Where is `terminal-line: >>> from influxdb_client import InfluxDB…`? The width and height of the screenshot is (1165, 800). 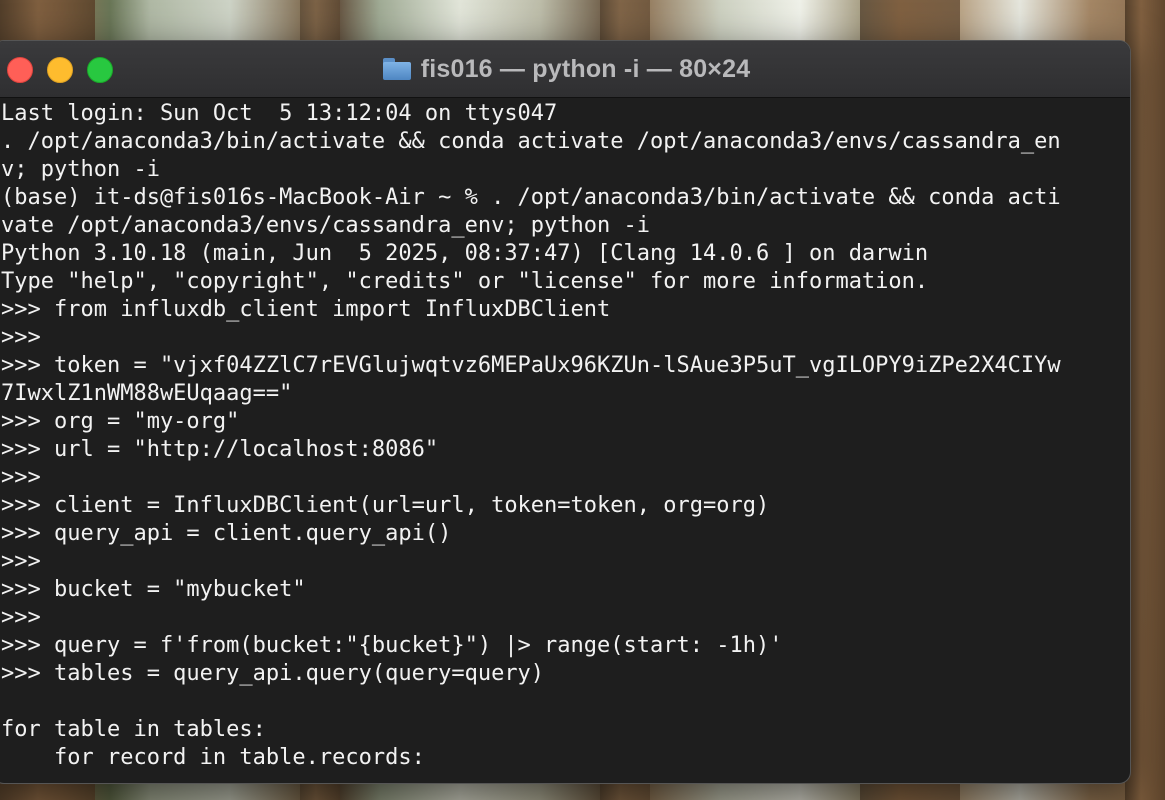
terminal-line: >>> from influxdb_client import InfluxDB… is located at coordinates (306, 309).